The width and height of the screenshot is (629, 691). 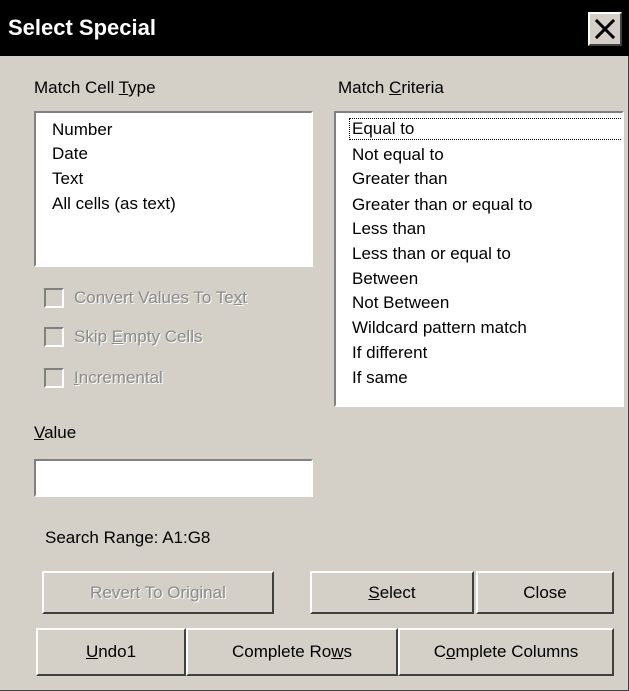 What do you see at coordinates (92, 651) in the screenshot?
I see `undo-button-key: U` at bounding box center [92, 651].